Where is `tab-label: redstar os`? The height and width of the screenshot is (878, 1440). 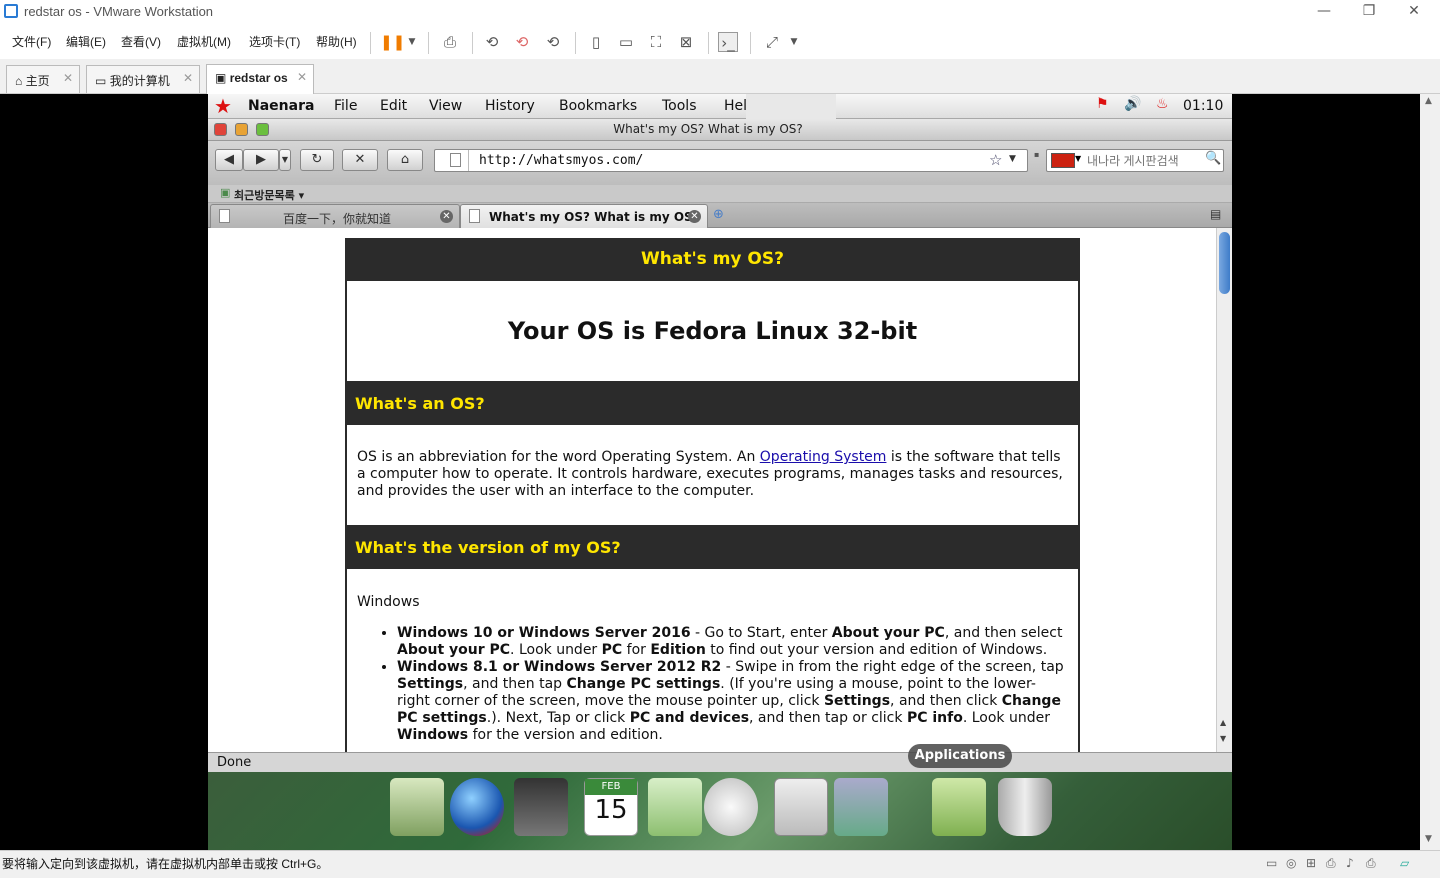 tab-label: redstar os is located at coordinates (258, 78).